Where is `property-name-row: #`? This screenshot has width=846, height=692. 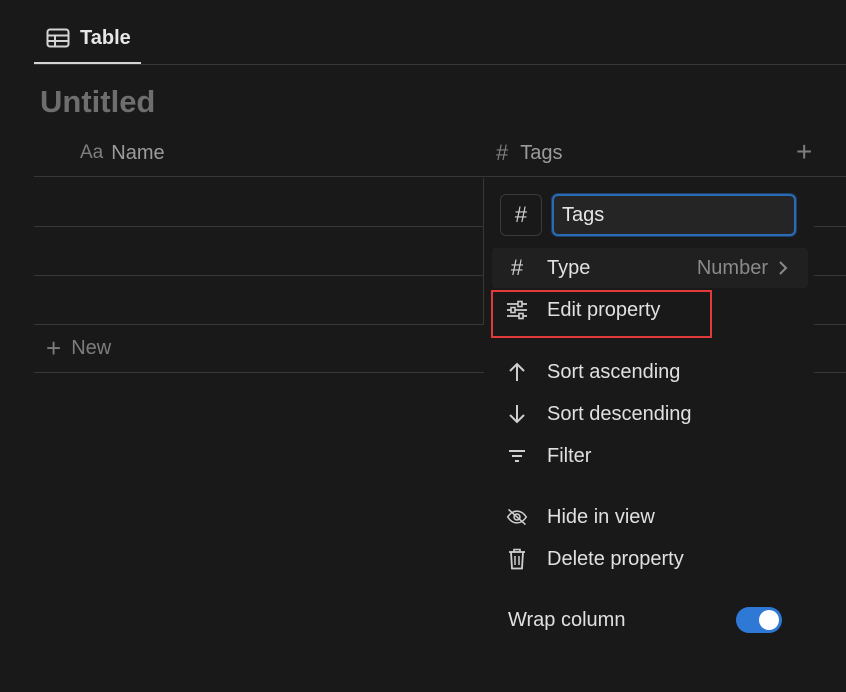
property-name-row: # is located at coordinates (650, 217).